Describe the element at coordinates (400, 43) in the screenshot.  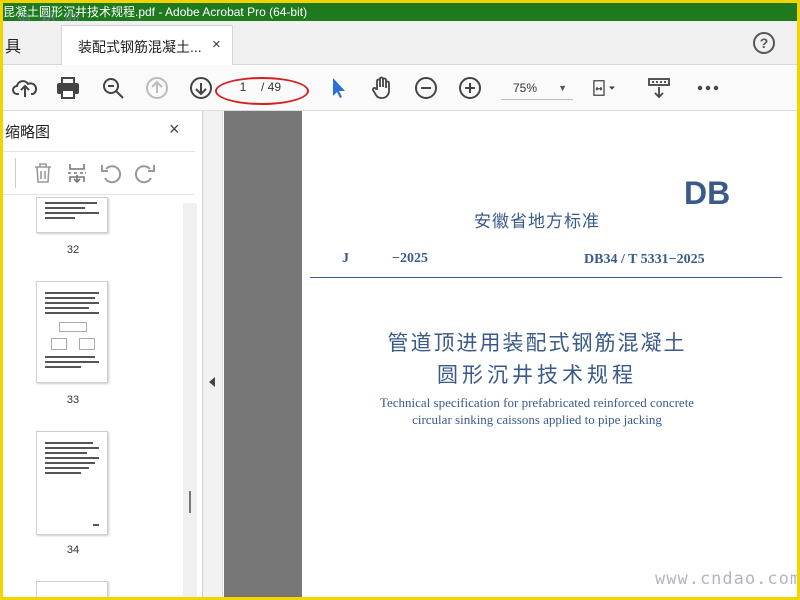
I see `tab-bar: 具 装配式钢筋混凝土... × ?` at that location.